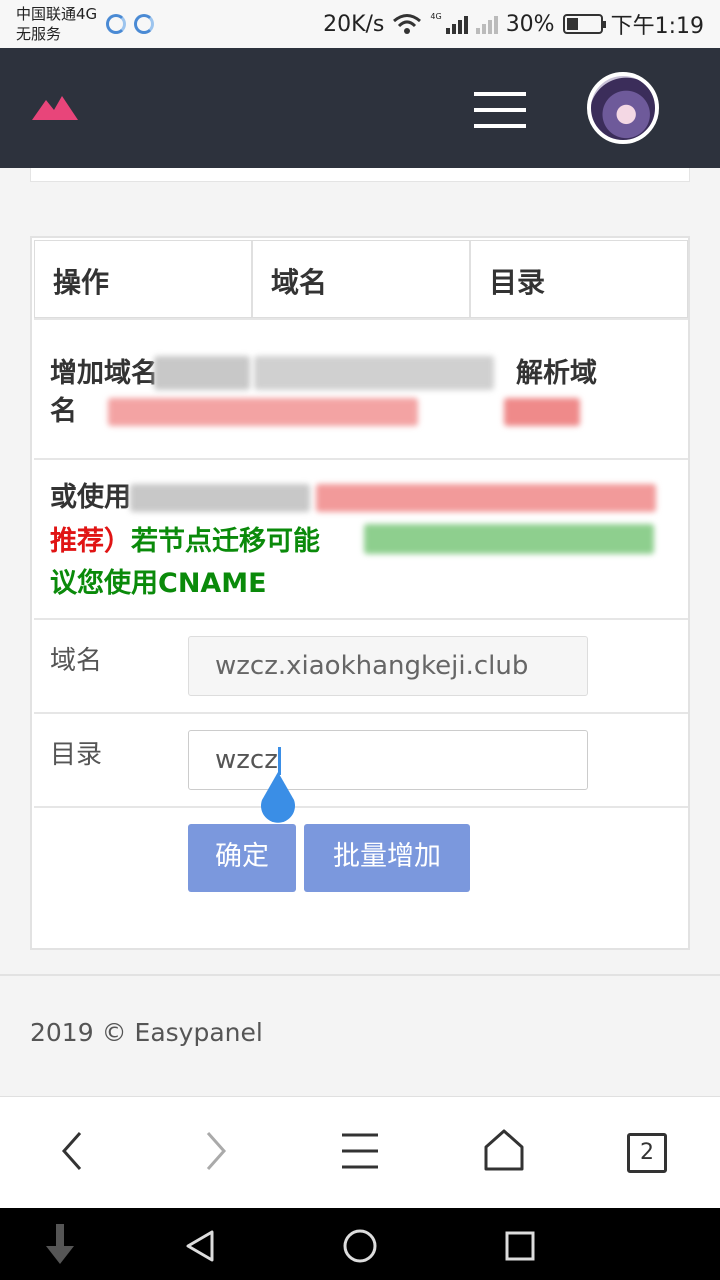  What do you see at coordinates (387, 858) in the screenshot?
I see `batch-add-button: 批量增加` at bounding box center [387, 858].